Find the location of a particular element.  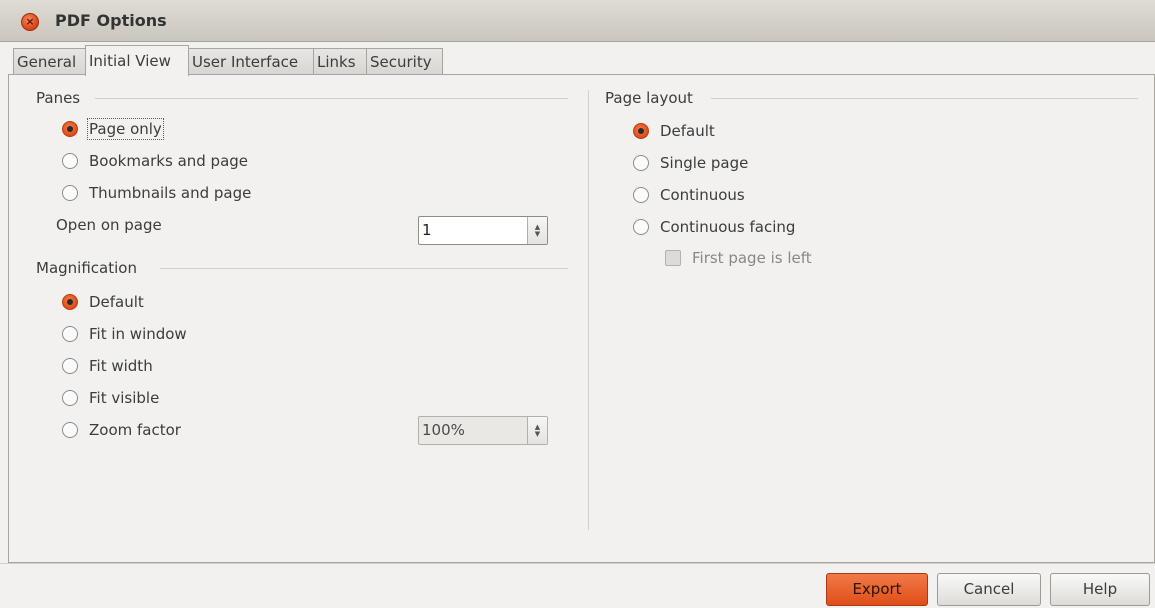

tab-general: General is located at coordinates (49, 62).